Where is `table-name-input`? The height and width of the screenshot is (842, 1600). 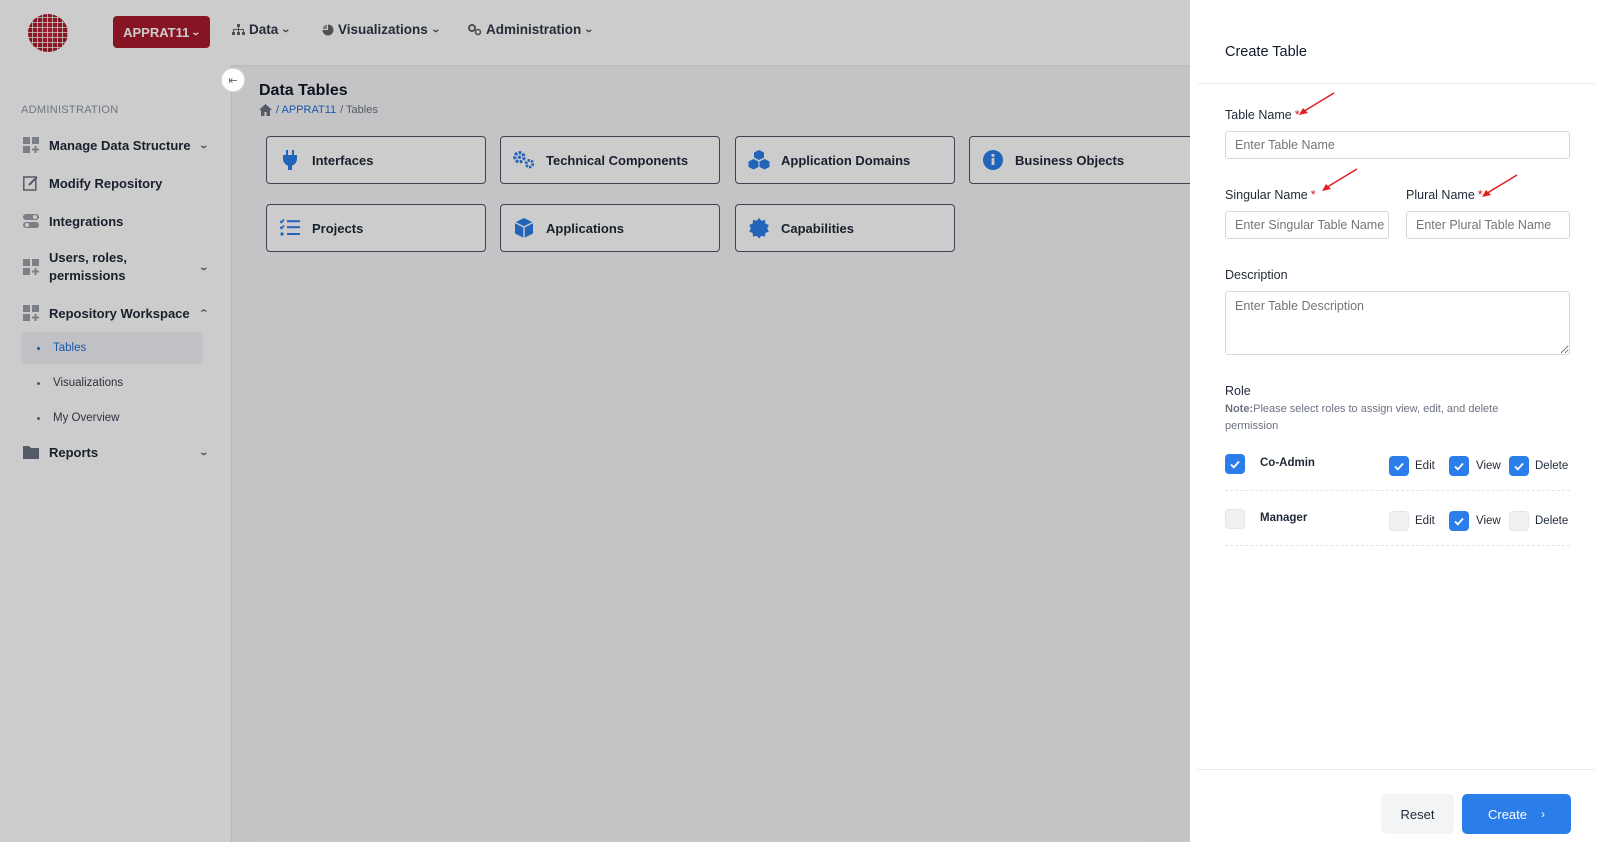 table-name-input is located at coordinates (1397, 145).